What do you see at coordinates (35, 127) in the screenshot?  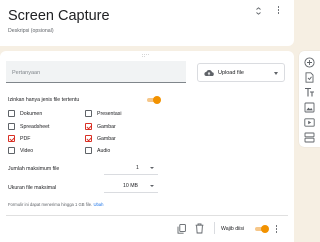 I see `checkbox-label: Spreadsheet` at bounding box center [35, 127].